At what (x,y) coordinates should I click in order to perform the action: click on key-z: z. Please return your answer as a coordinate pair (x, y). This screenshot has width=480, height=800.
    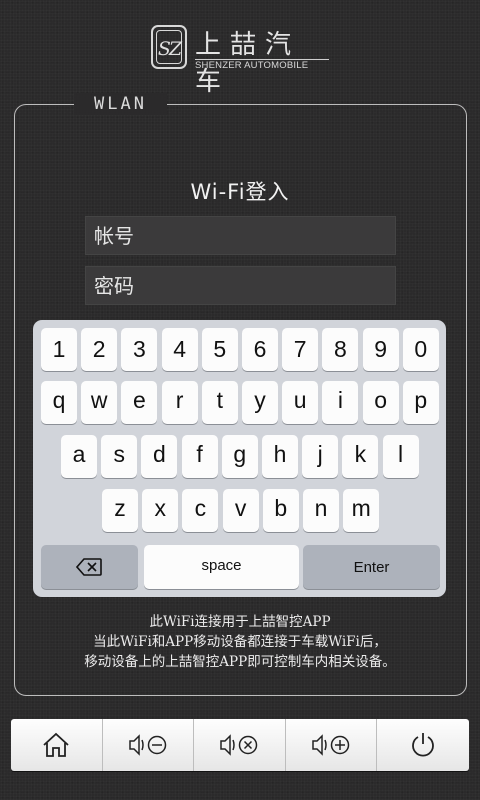
    Looking at the image, I should click on (120, 510).